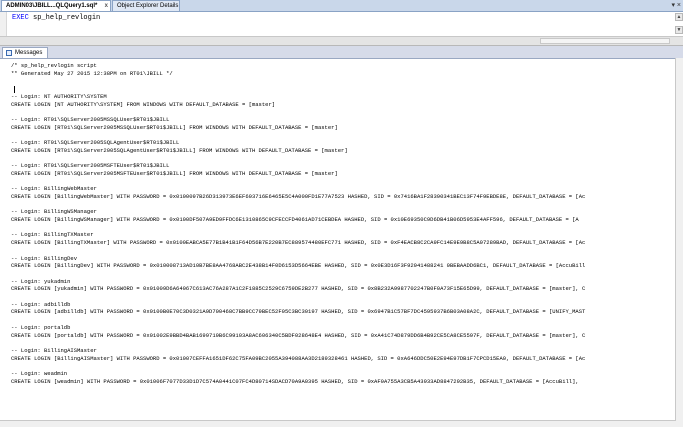 This screenshot has width=683, height=427. Describe the element at coordinates (54, 65) in the screenshot. I see `output-line: /* sp_help_revlogin script` at that location.